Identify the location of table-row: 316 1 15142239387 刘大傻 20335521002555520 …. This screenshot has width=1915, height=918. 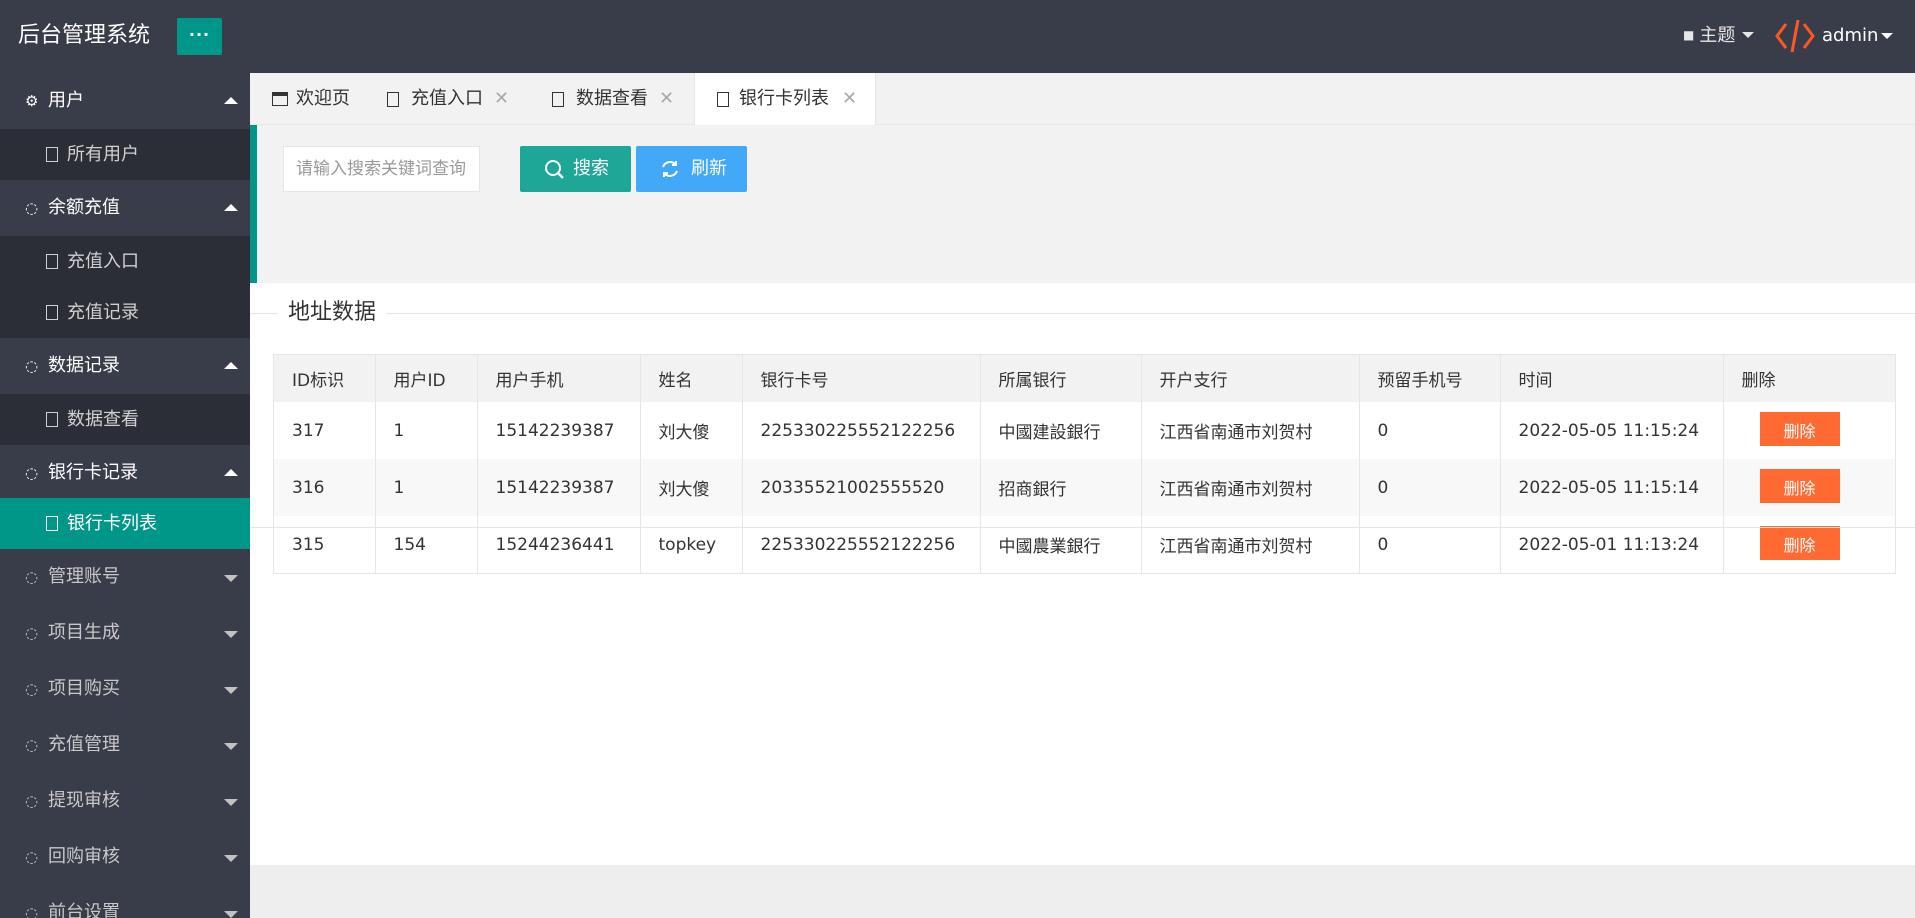
(1084, 487).